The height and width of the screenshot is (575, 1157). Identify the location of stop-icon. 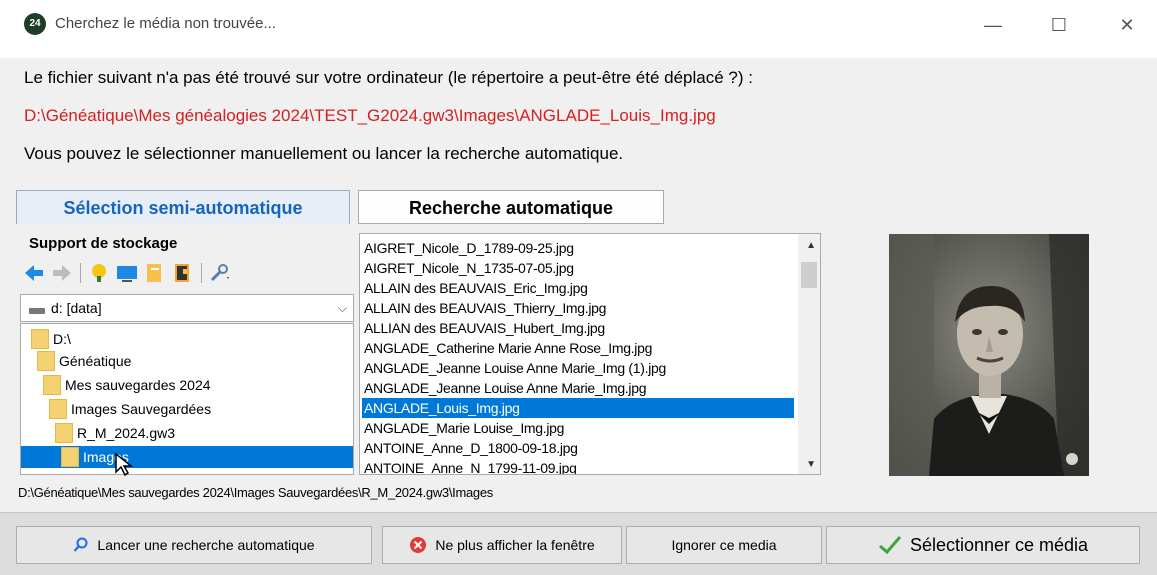
(418, 545).